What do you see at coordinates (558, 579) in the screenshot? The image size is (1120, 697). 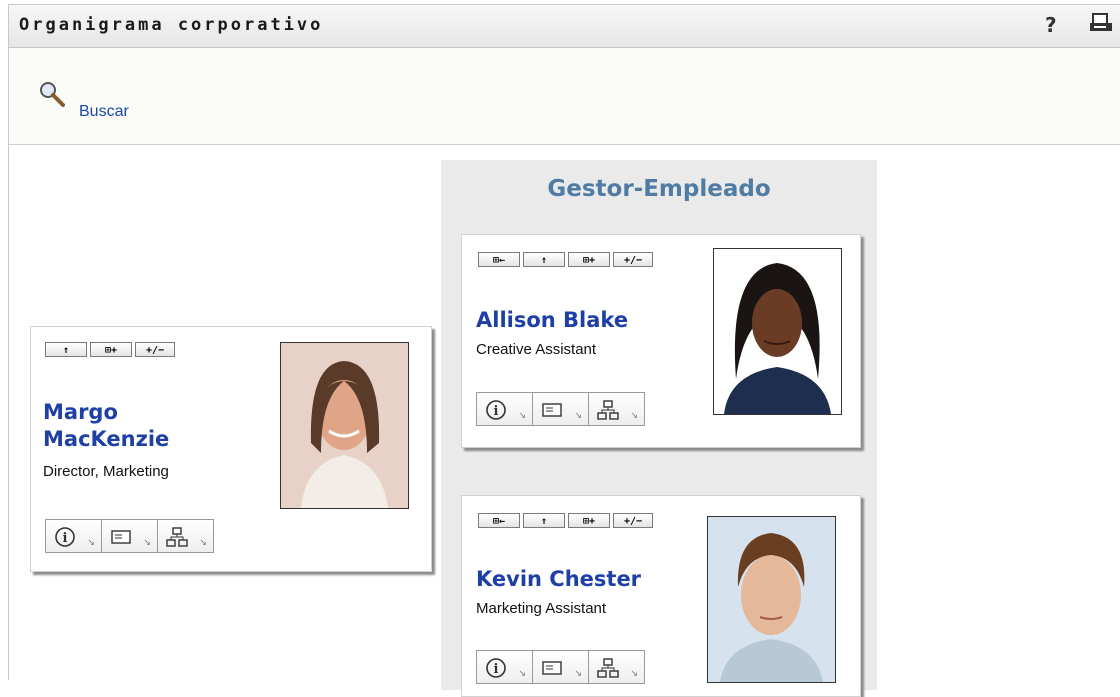 I see `person-name: Kevin Chester` at bounding box center [558, 579].